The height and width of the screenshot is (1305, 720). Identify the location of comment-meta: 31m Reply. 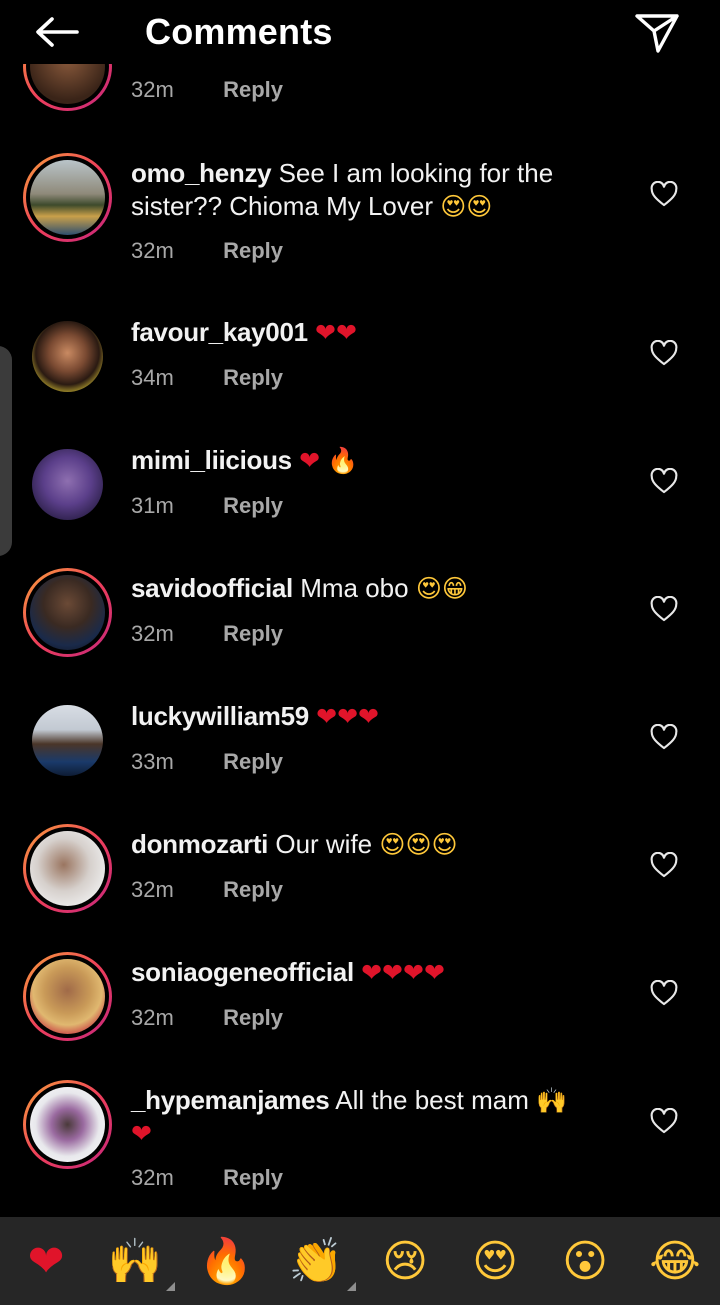
(207, 506).